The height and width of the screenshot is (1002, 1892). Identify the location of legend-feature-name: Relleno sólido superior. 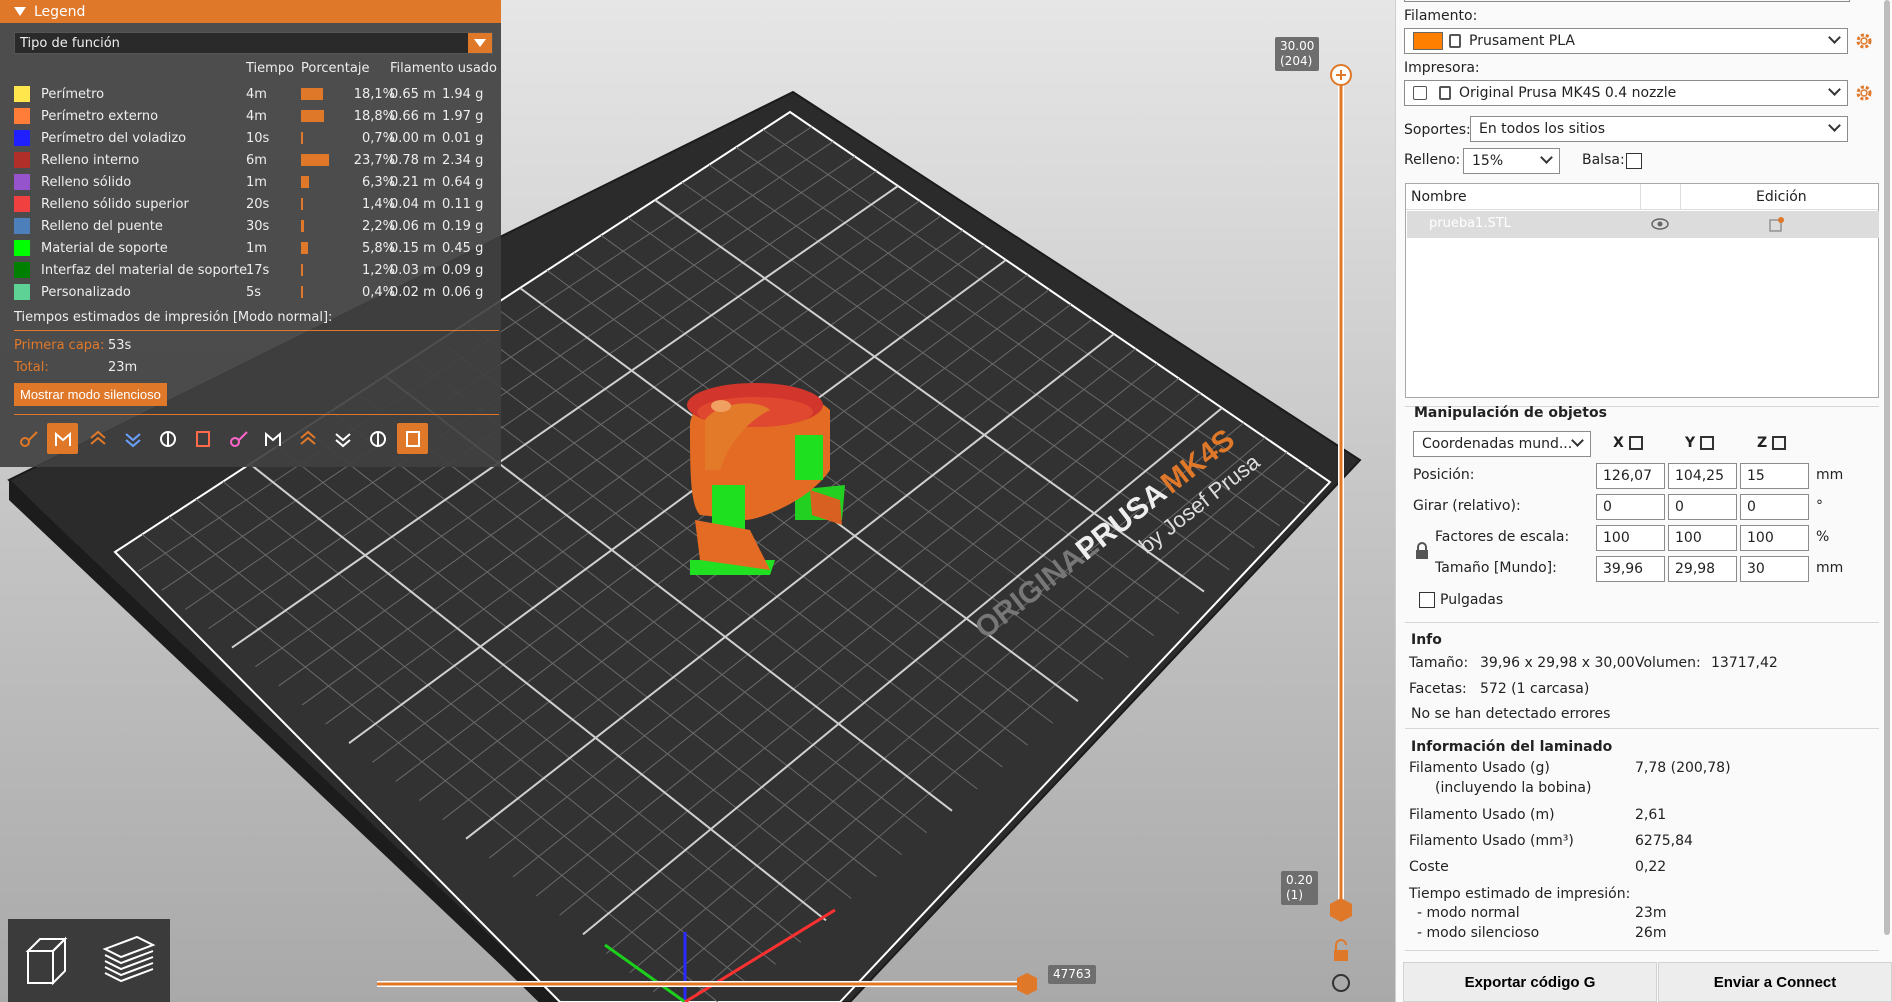
(115, 204).